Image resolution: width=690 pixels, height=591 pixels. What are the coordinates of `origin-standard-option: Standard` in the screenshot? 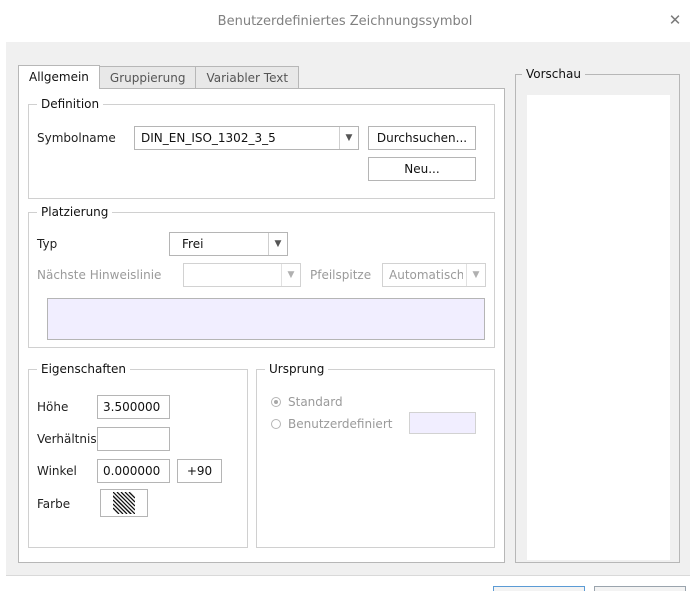 It's located at (307, 402).